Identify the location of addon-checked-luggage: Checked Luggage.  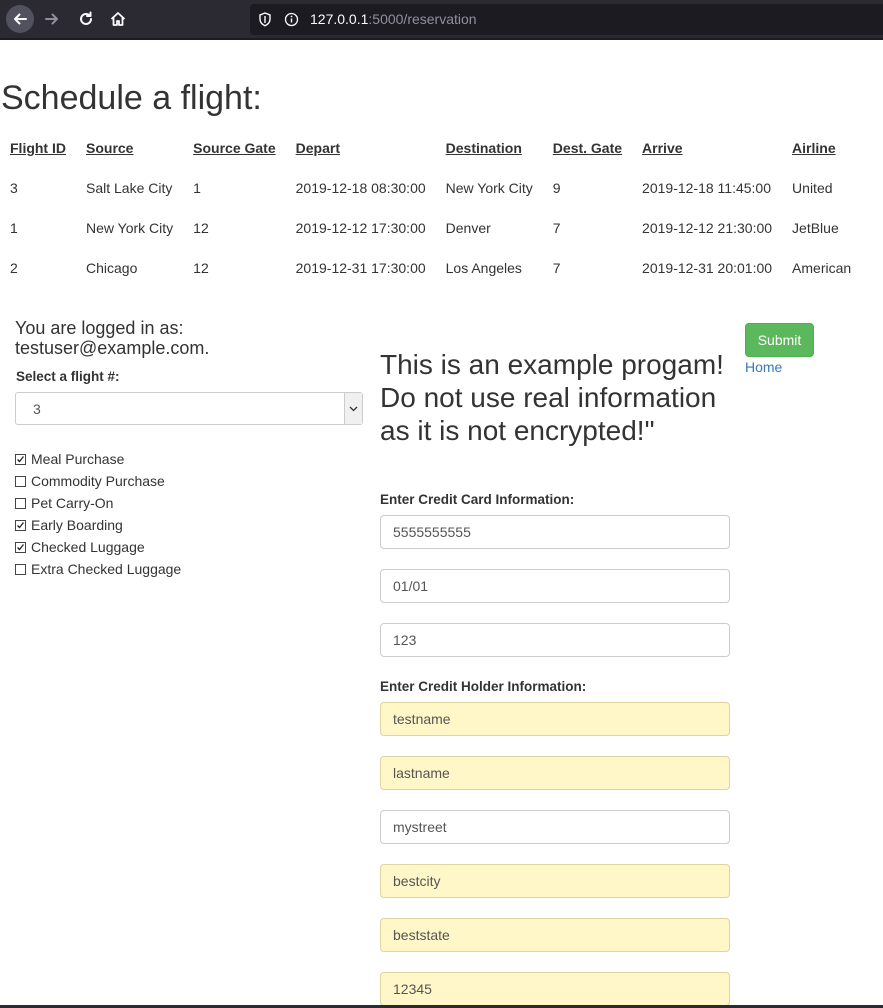
(98, 547).